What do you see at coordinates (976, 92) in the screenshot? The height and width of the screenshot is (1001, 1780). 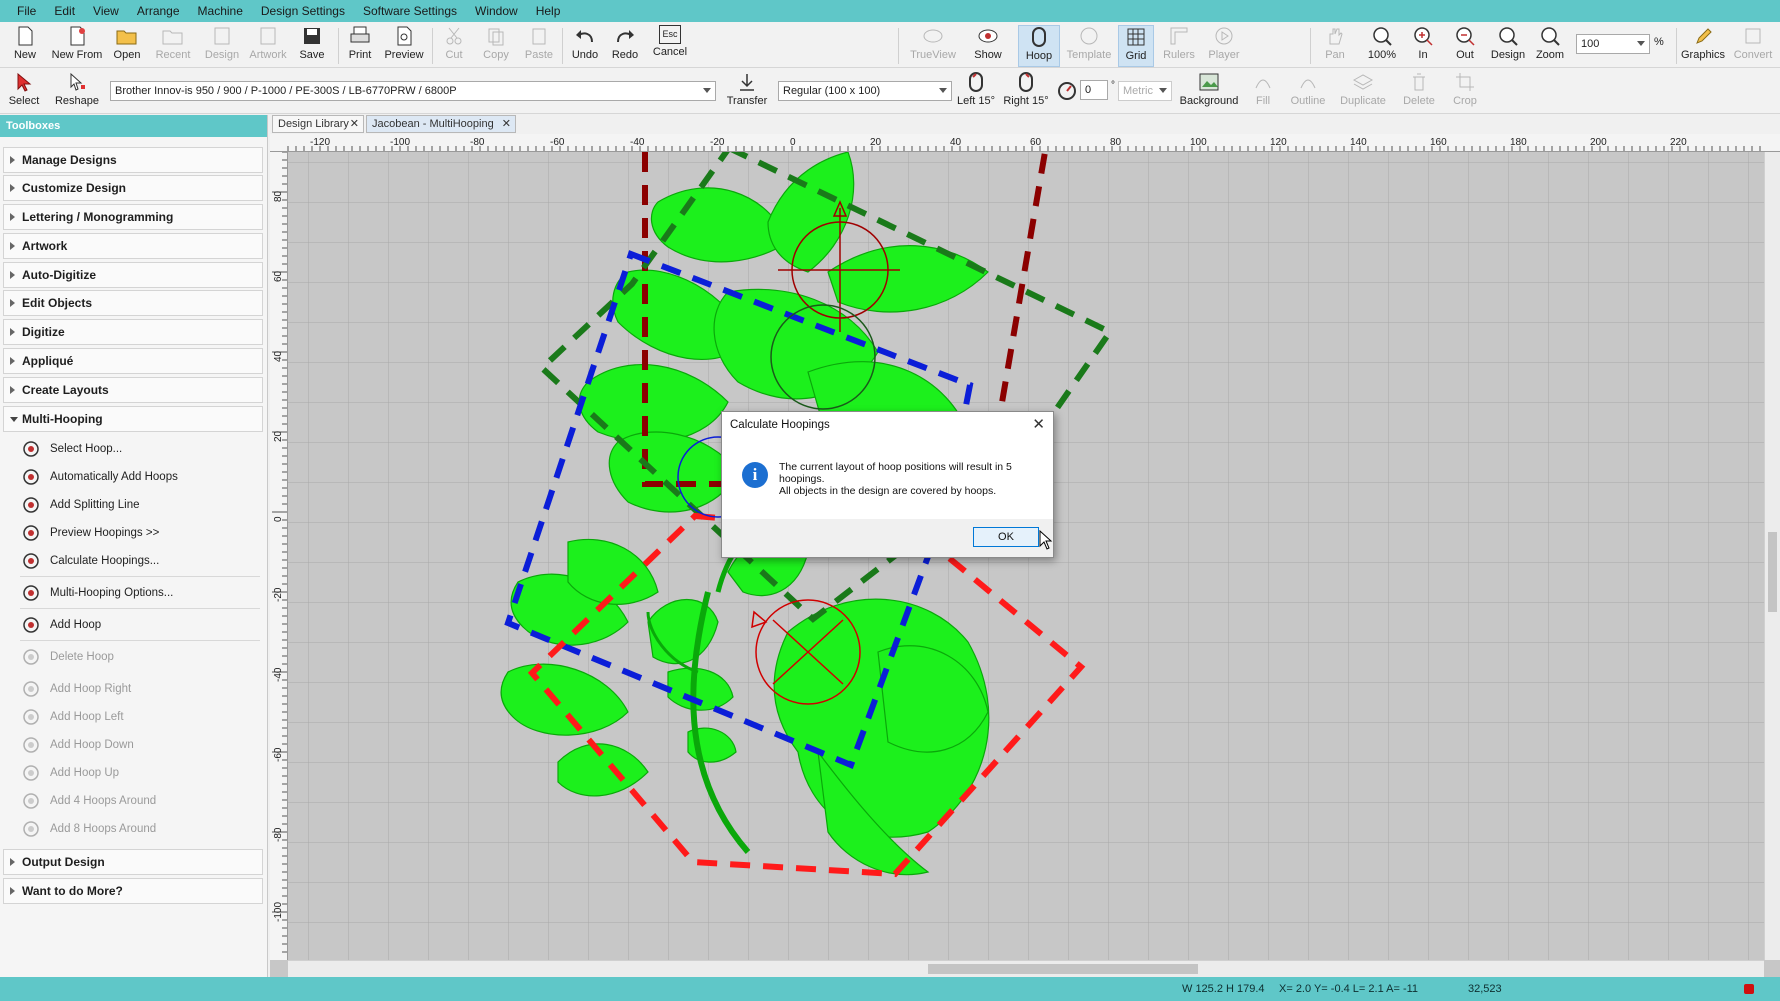 I see `rotate-left-15-button: Left 15°` at bounding box center [976, 92].